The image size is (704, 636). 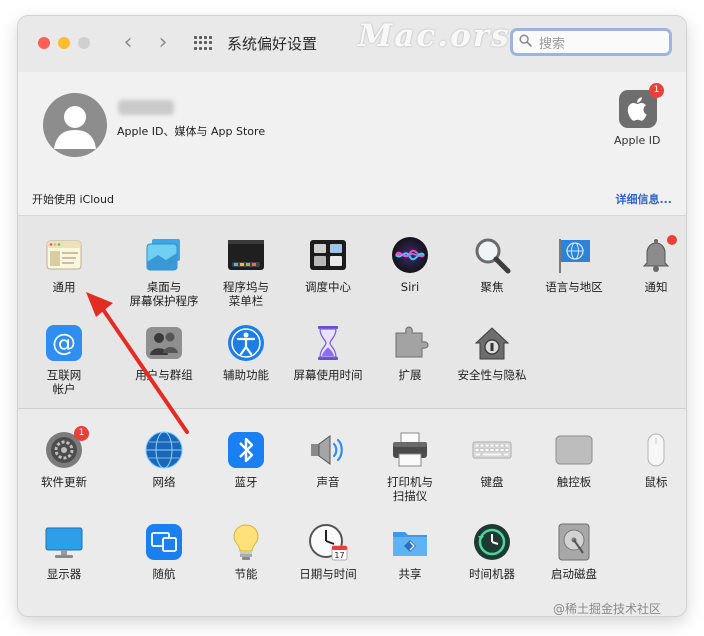 What do you see at coordinates (574, 459) in the screenshot?
I see `pref-trackpad: 触控板` at bounding box center [574, 459].